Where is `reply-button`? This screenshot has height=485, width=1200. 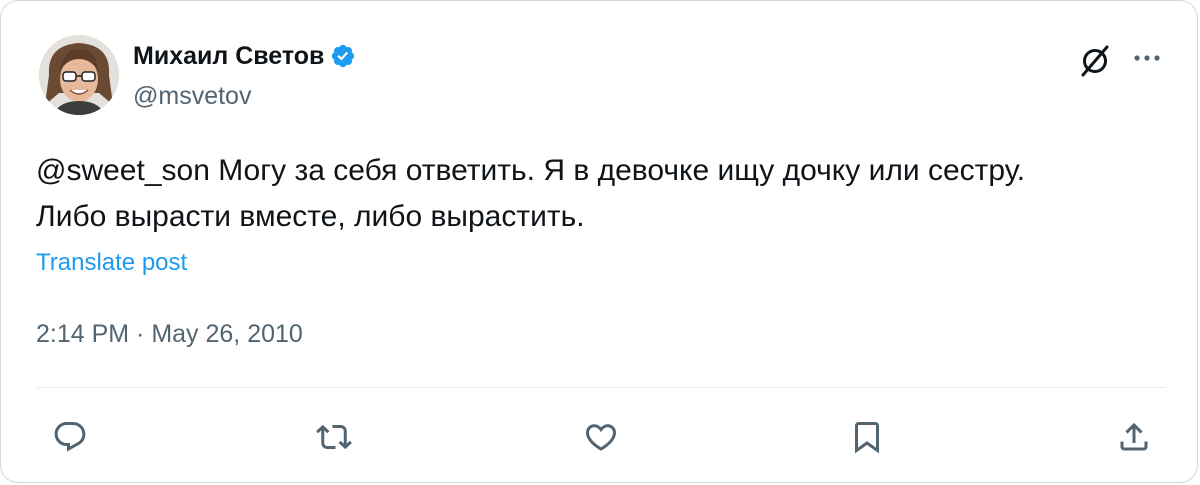
reply-button is located at coordinates (70, 437).